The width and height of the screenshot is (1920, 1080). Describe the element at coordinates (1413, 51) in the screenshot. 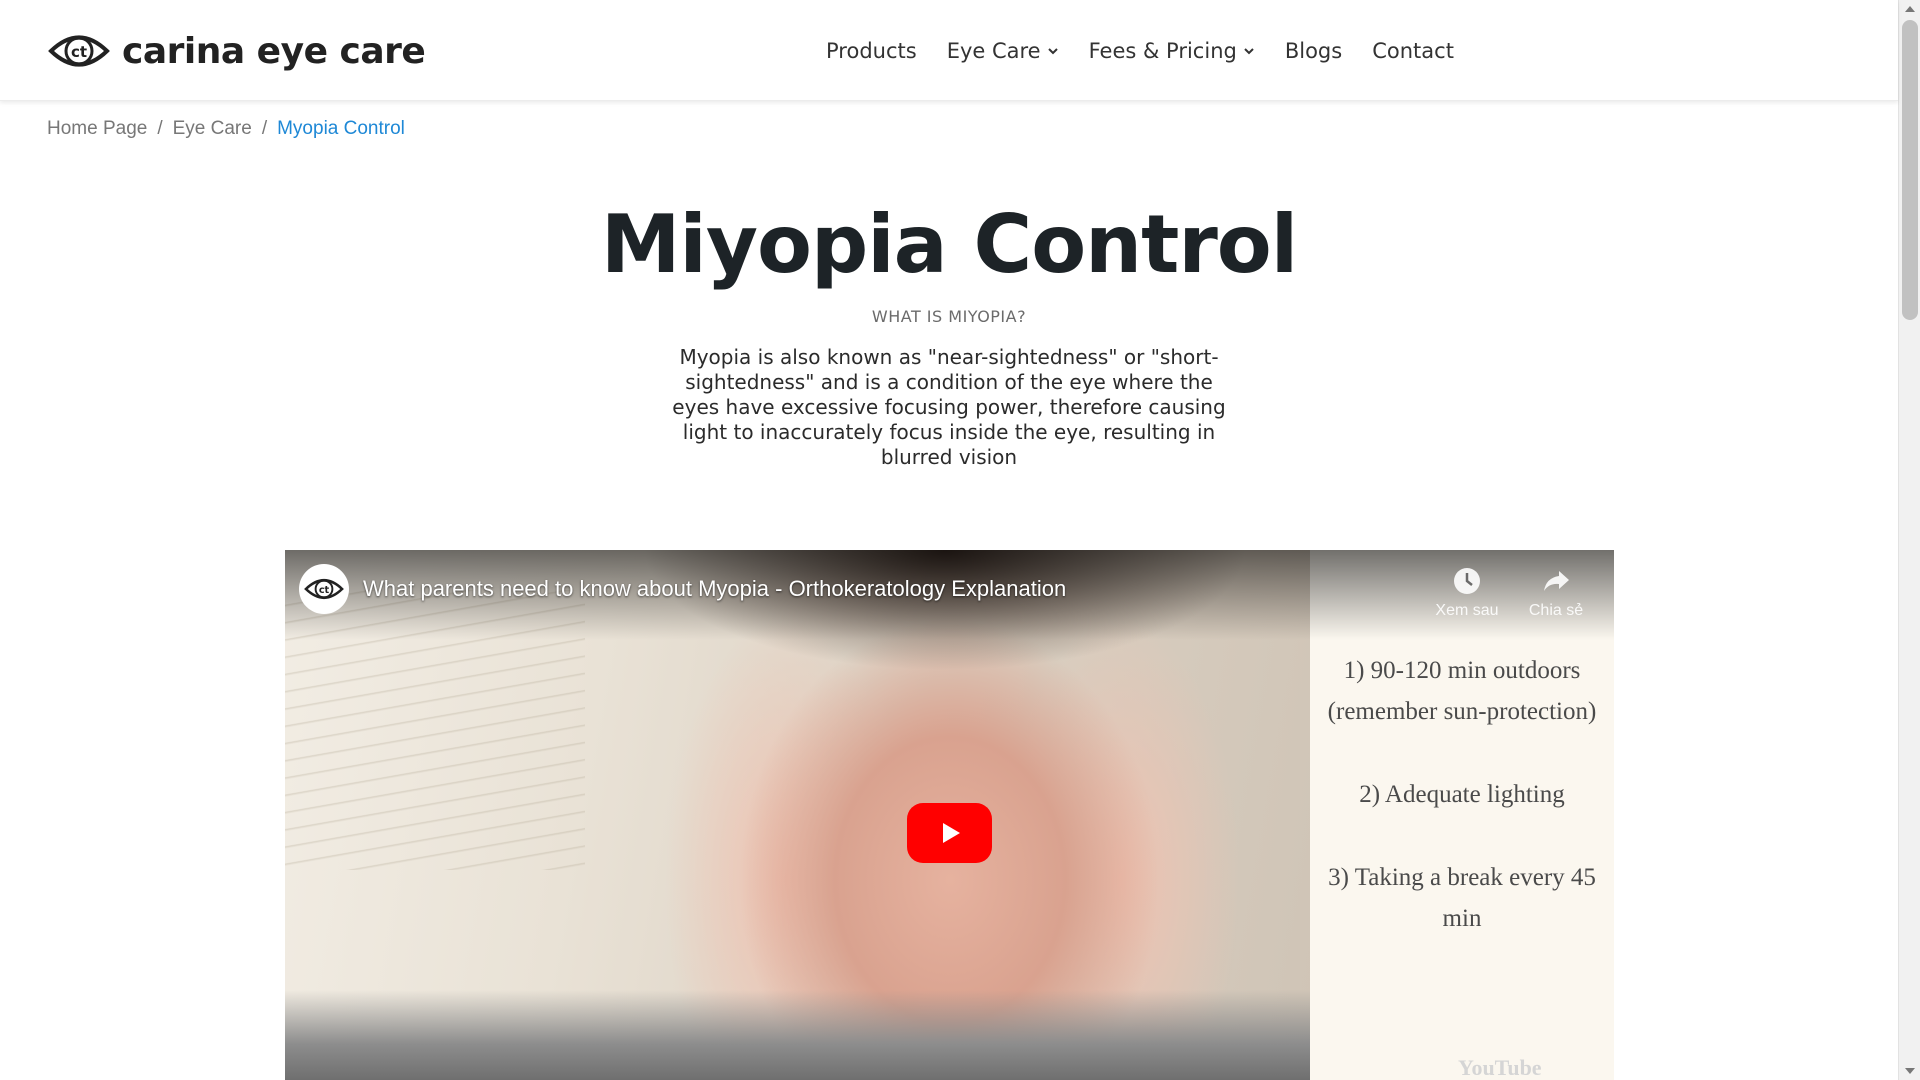

I see `nav-contact: Contact` at that location.